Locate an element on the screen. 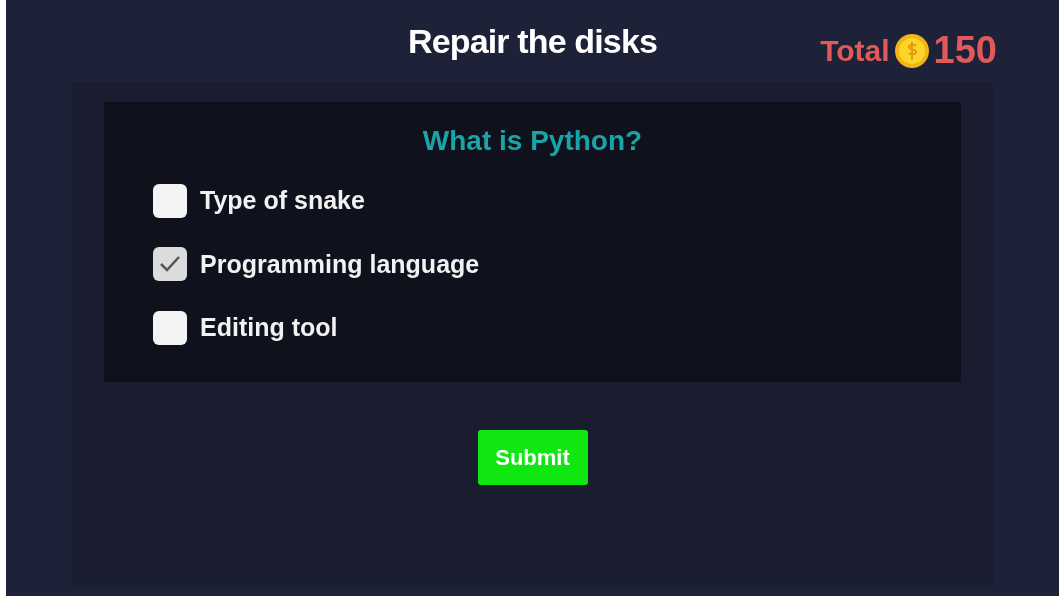 This screenshot has height=599, width=1059. total-label: Total is located at coordinates (855, 51).